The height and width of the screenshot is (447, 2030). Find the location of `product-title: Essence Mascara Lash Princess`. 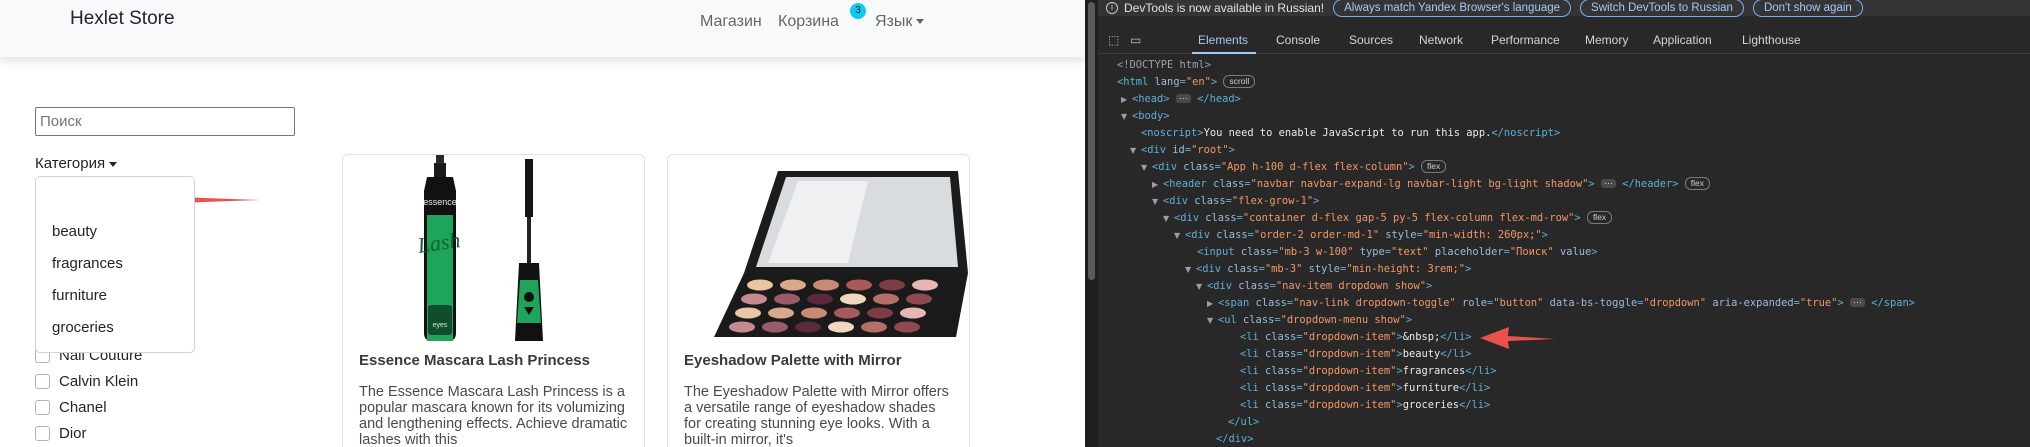

product-title: Essence Mascara Lash Princess is located at coordinates (474, 360).